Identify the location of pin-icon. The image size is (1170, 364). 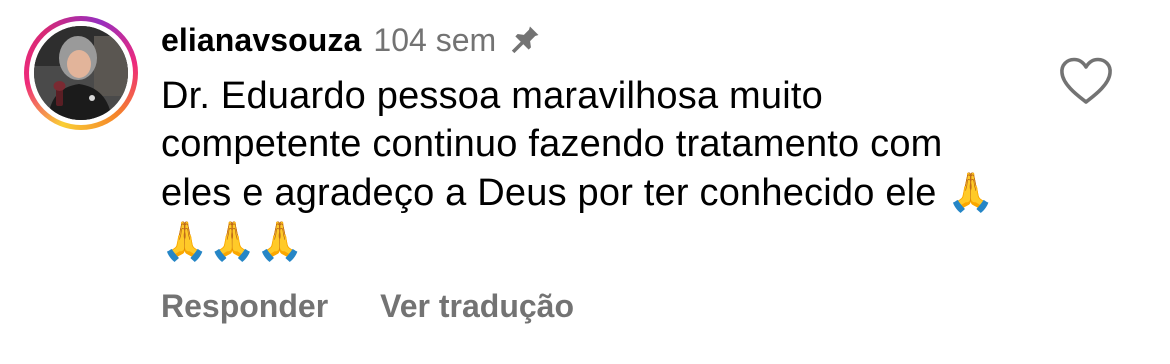
(525, 40).